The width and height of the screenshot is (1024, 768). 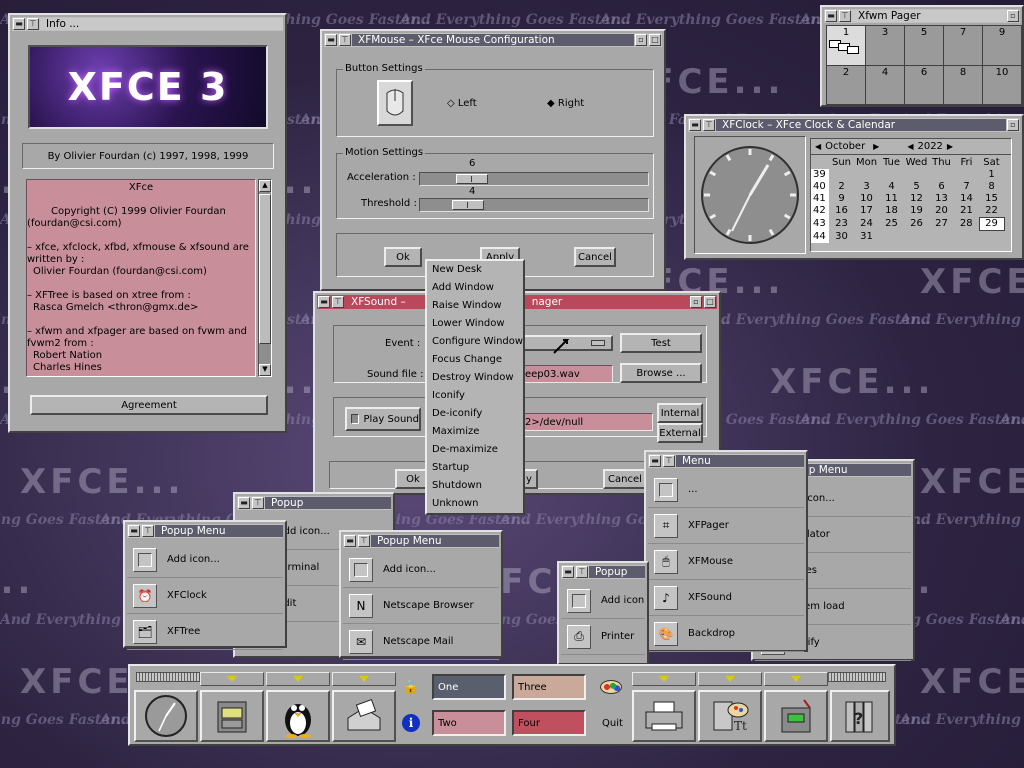 What do you see at coordinates (966, 224) in the screenshot?
I see `calendar-day: 28` at bounding box center [966, 224].